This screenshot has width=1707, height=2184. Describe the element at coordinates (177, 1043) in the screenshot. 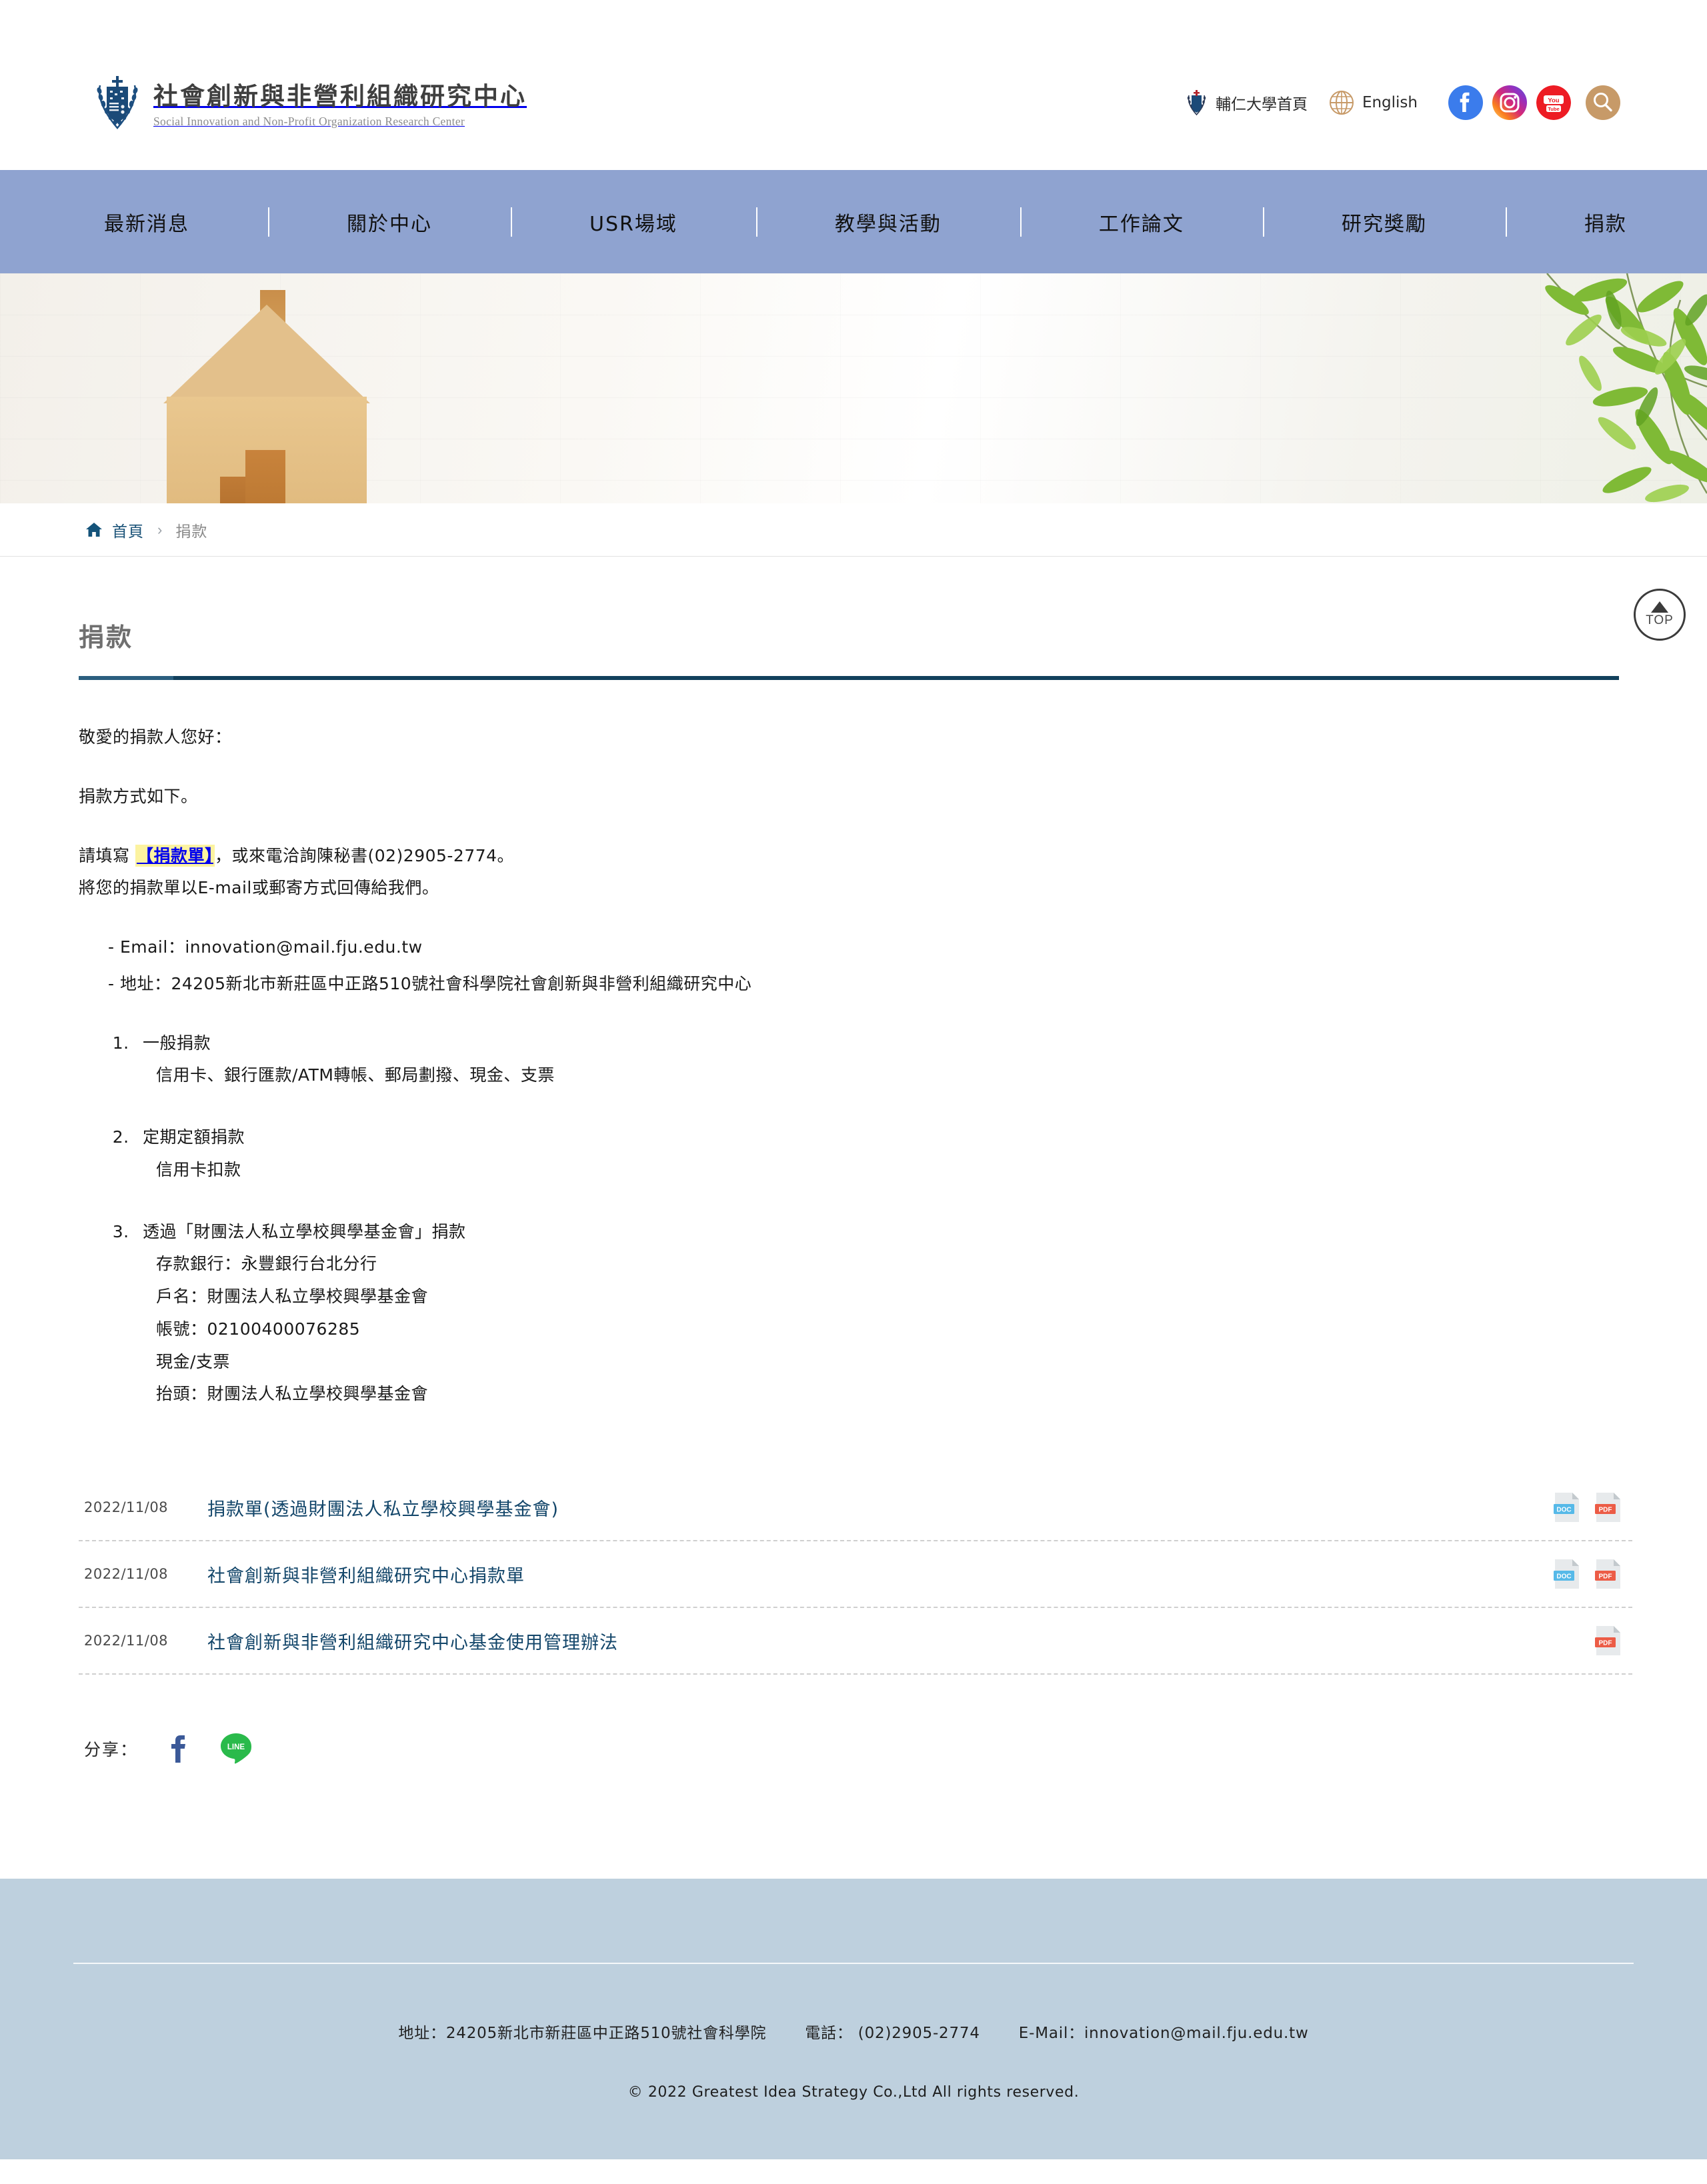

I see `method-1-title: 一般捐款` at that location.